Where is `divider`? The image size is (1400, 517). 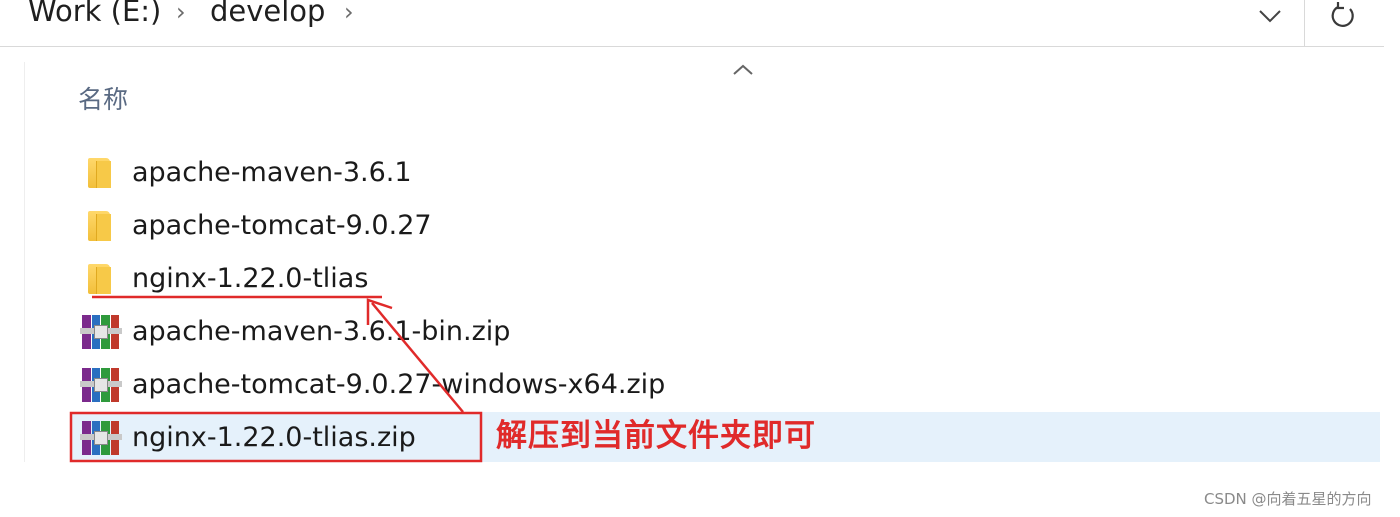
divider is located at coordinates (1304, 23).